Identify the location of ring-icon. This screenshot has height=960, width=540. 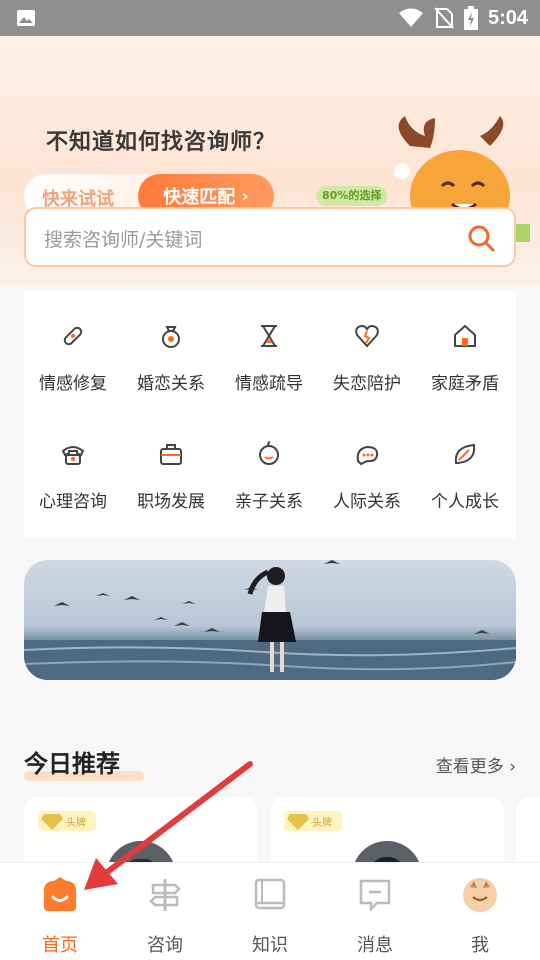
(171, 337).